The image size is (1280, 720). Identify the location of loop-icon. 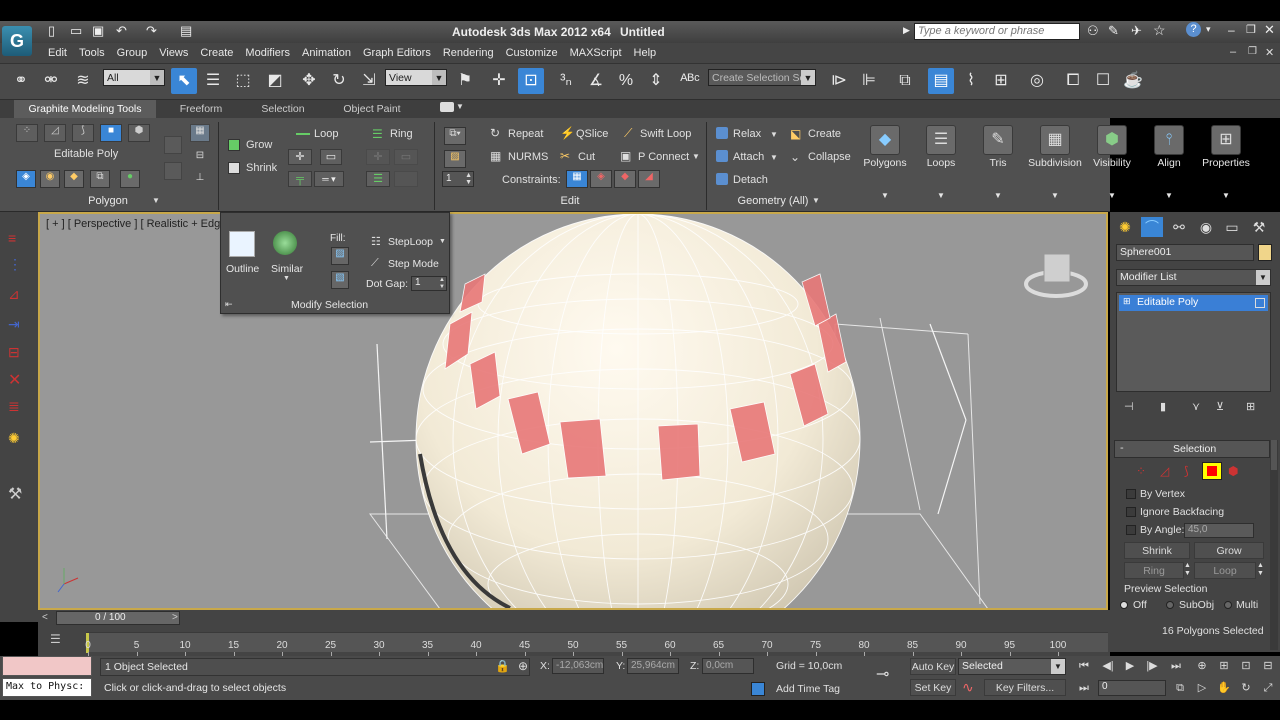
(303, 134).